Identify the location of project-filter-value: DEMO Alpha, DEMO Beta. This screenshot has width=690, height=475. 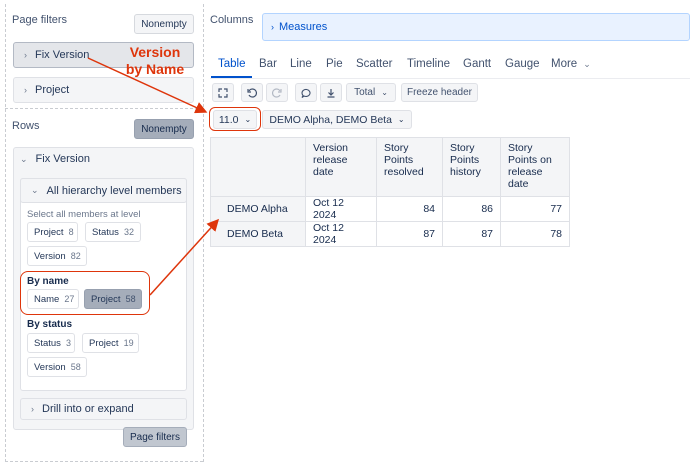
(330, 119).